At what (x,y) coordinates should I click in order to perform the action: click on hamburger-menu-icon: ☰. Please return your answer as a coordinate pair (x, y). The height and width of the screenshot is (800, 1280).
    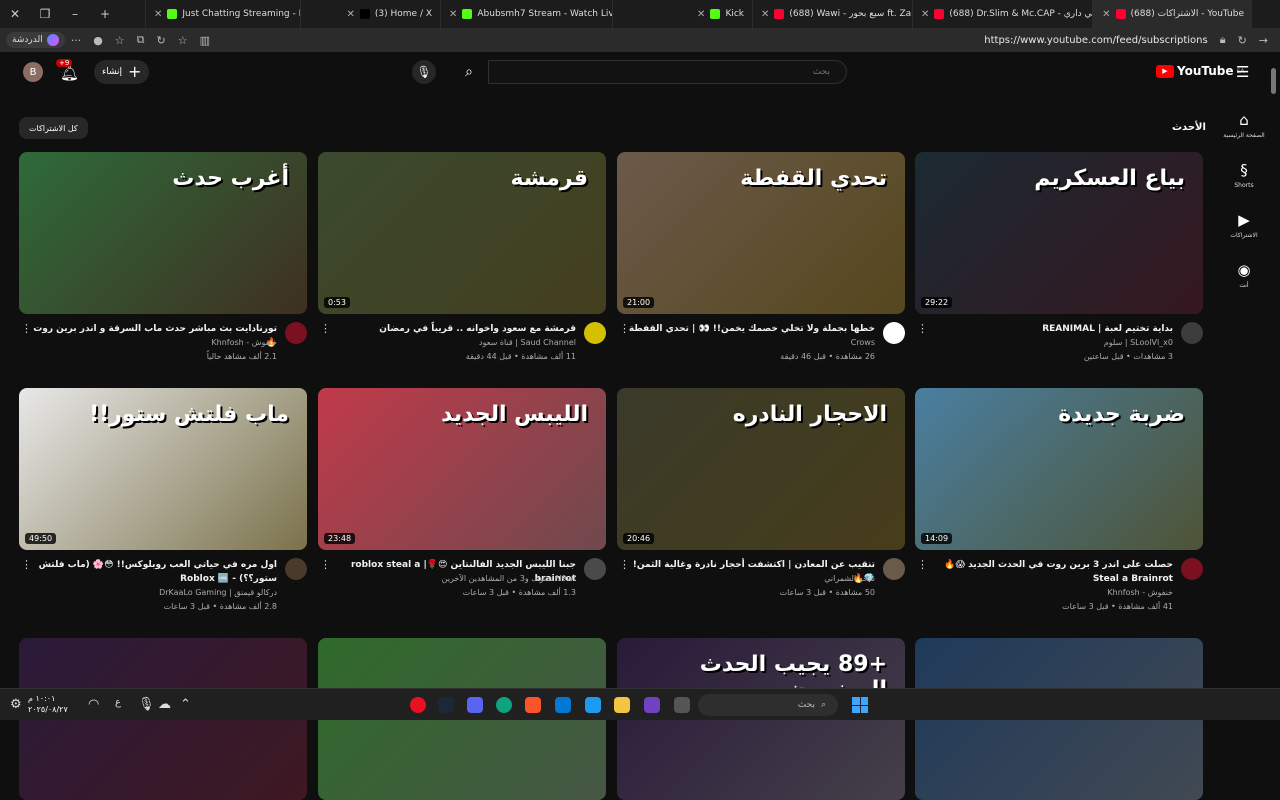
    Looking at the image, I should click on (1242, 72).